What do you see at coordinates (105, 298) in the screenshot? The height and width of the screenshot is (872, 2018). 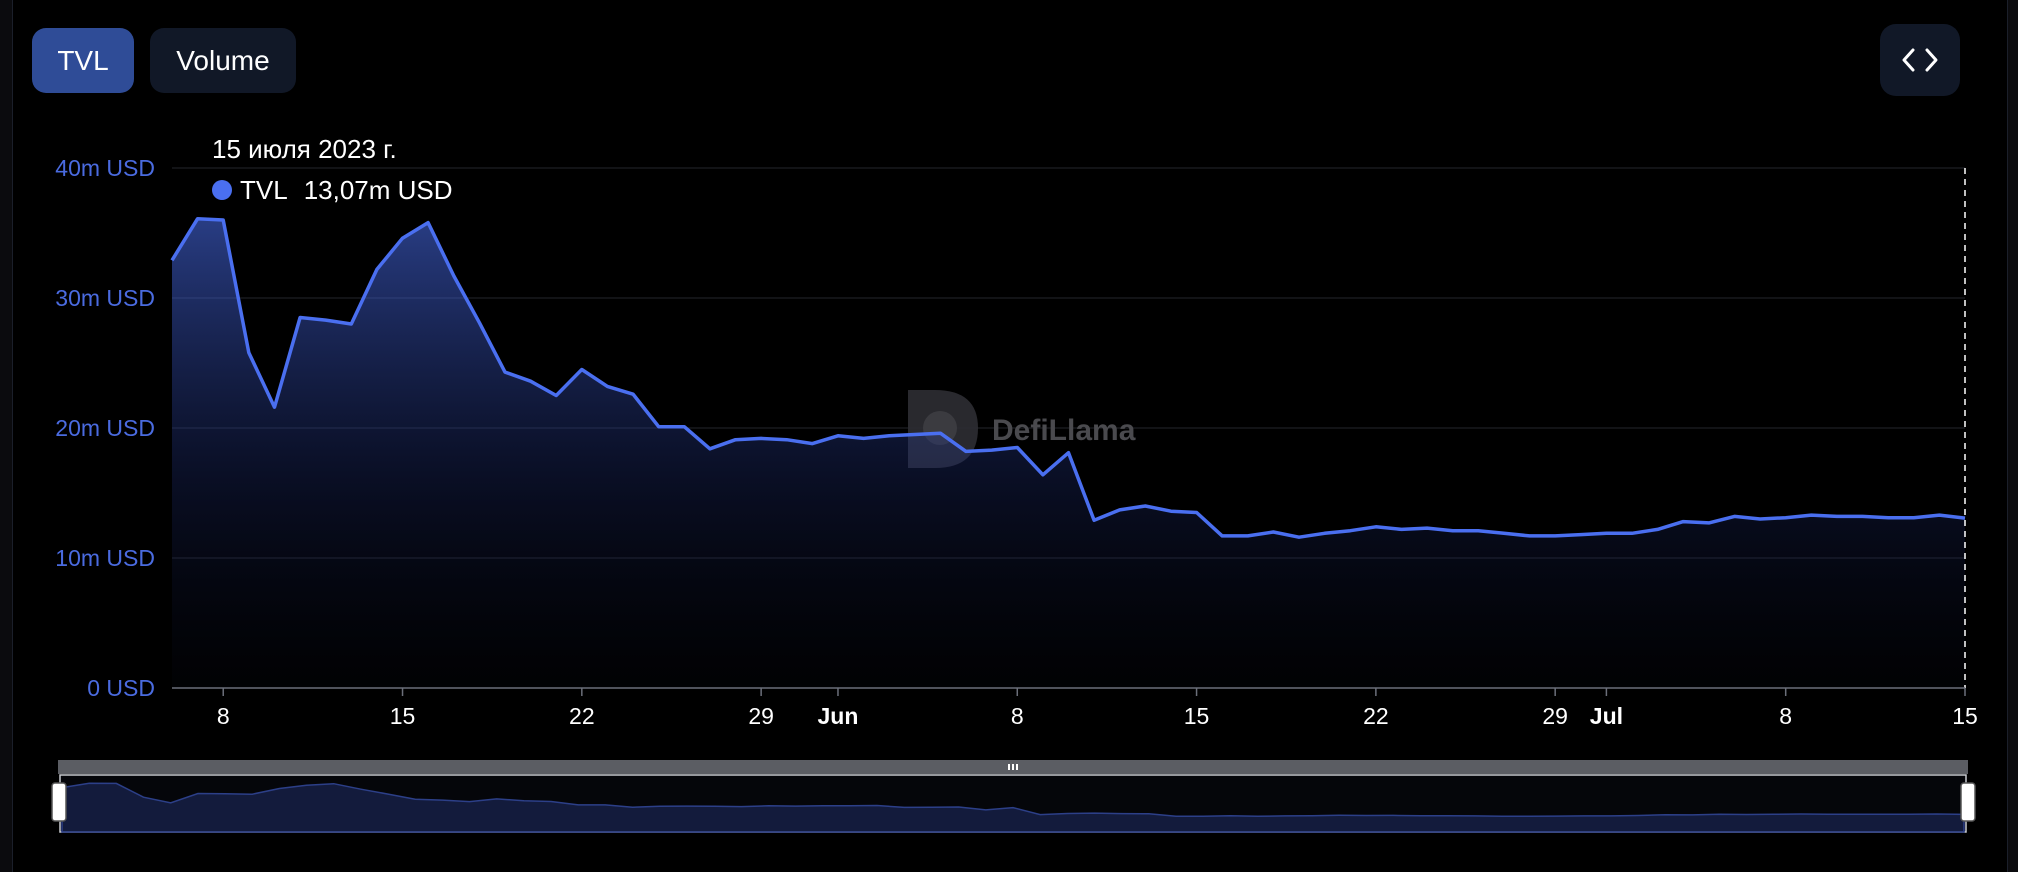 I see `y-tick-label: 30m USD` at bounding box center [105, 298].